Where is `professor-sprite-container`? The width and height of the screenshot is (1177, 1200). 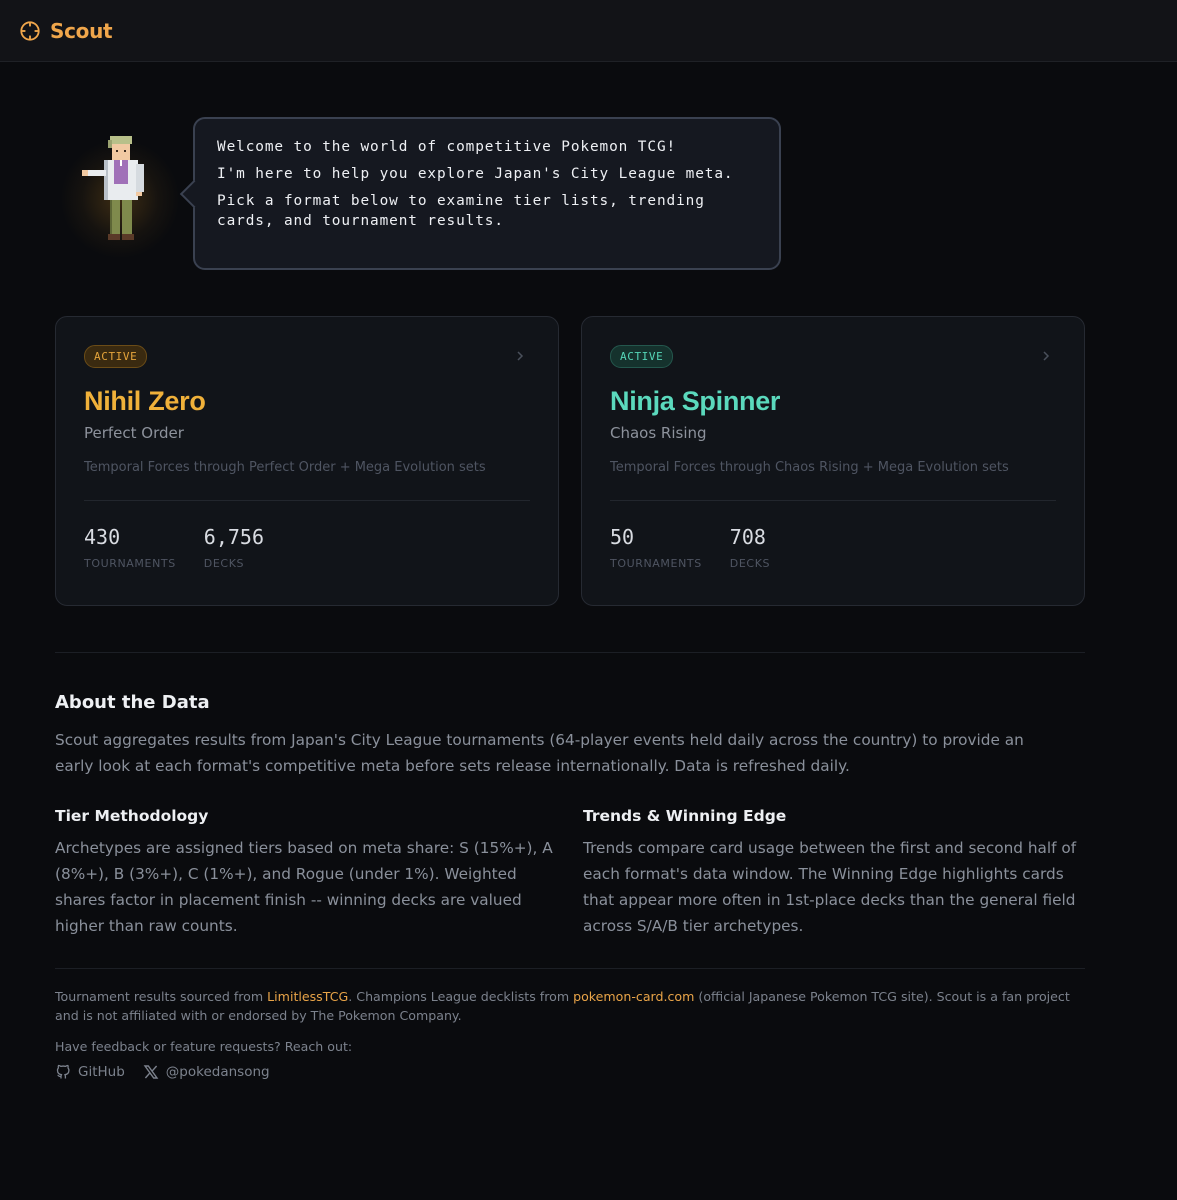 professor-sprite-container is located at coordinates (120, 193).